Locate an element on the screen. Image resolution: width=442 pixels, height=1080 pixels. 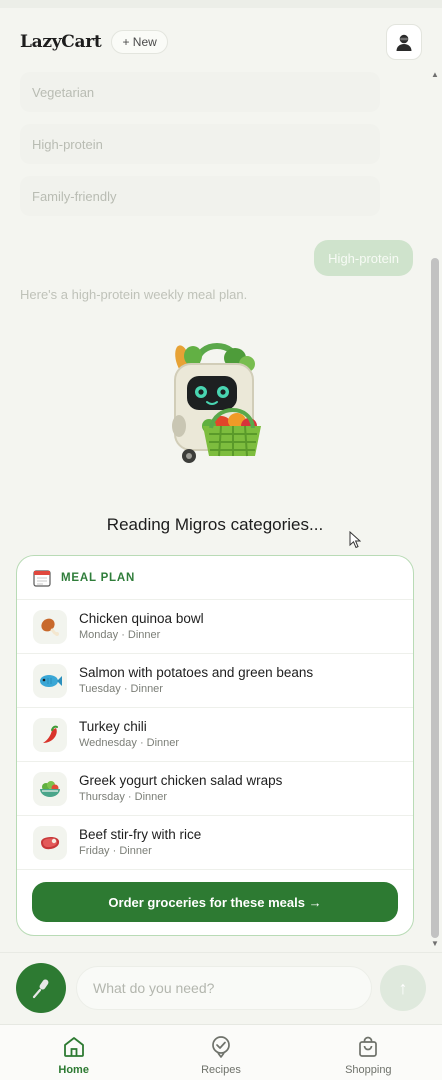
send-button: ↑ is located at coordinates (403, 988).